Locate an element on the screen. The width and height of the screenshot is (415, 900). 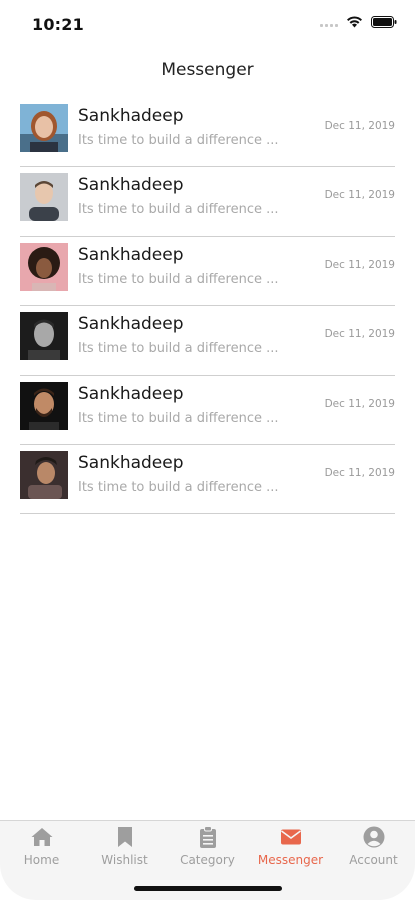
tab-wishlist: Wishlist is located at coordinates (124, 846).